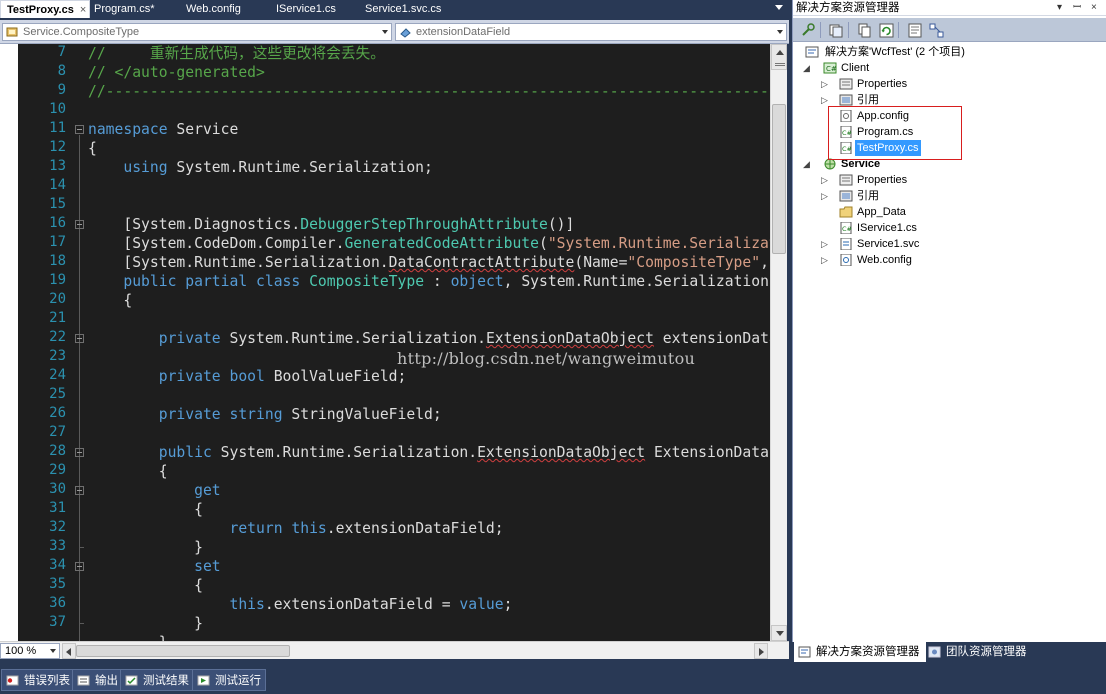  Describe the element at coordinates (591, 32) in the screenshot. I see `member-dropdown: extensionDataField` at that location.